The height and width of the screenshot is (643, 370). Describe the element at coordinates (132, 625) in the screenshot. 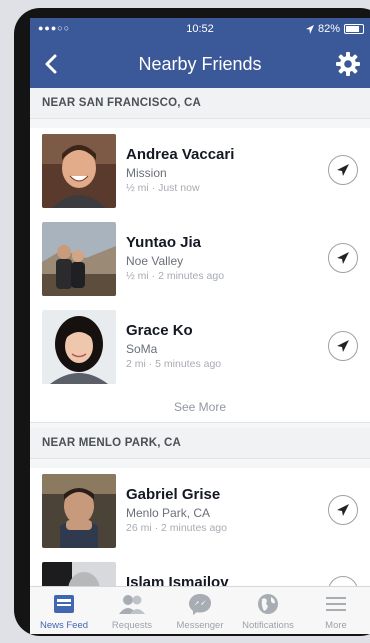

I see `tab-label: Requests` at that location.